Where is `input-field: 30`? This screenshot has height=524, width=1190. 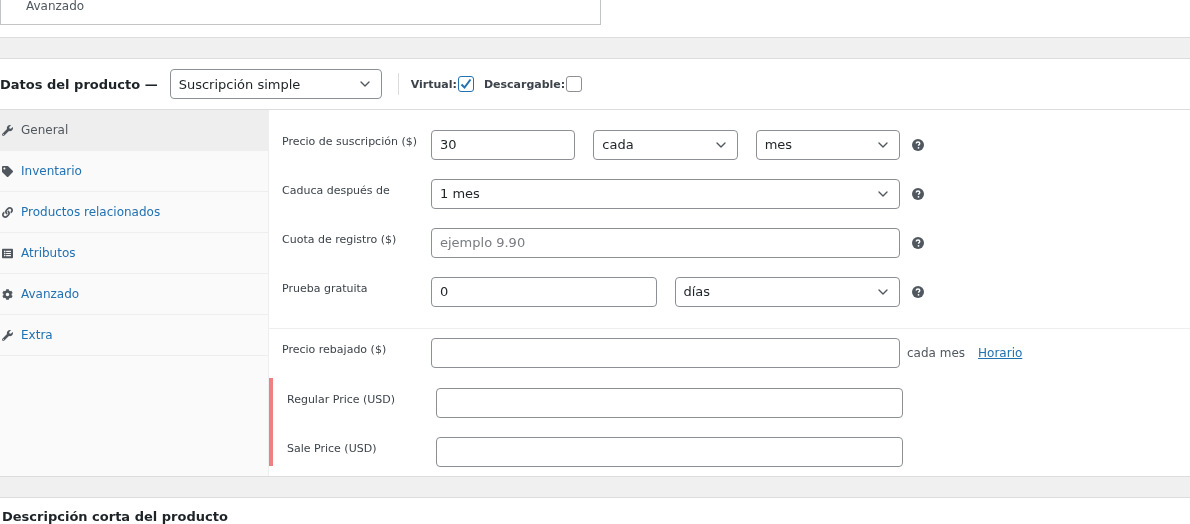 input-field: 30 is located at coordinates (503, 144).